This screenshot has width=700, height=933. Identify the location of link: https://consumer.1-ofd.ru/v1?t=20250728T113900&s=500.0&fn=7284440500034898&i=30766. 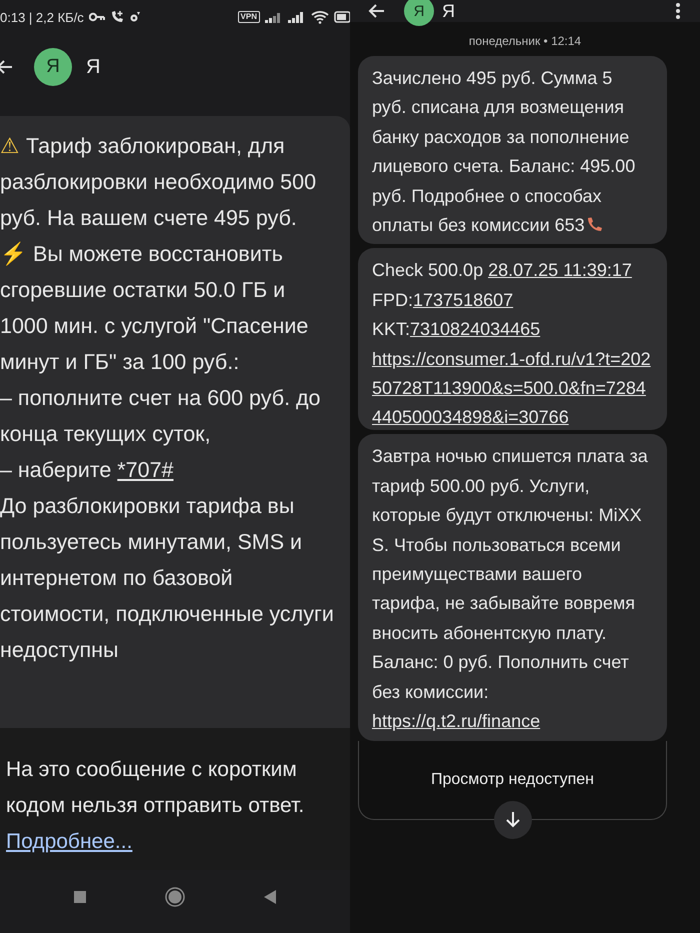
(511, 387).